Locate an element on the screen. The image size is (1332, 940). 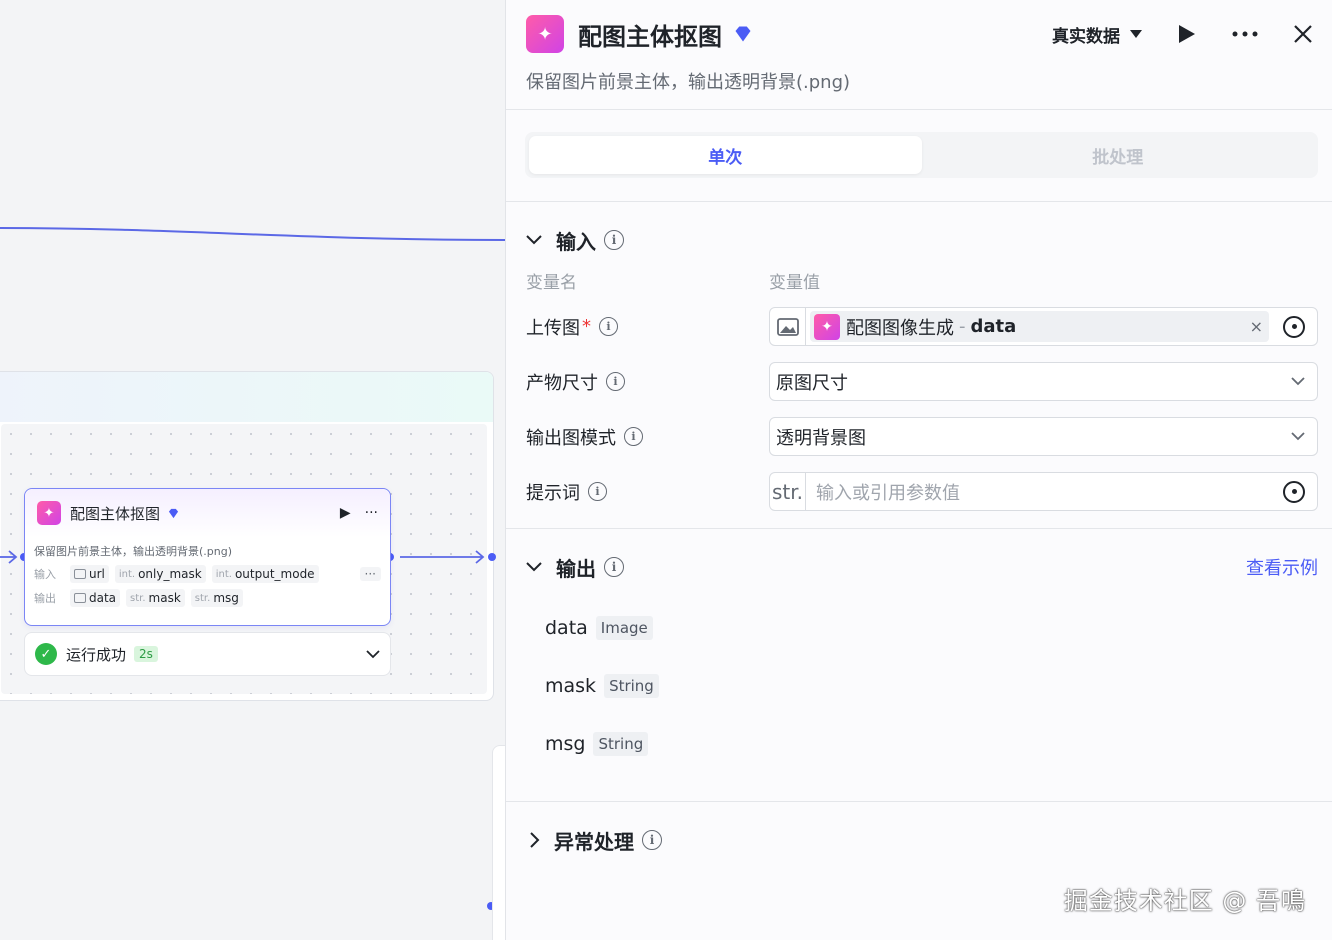
output-item-mask: mask String is located at coordinates (922, 686).